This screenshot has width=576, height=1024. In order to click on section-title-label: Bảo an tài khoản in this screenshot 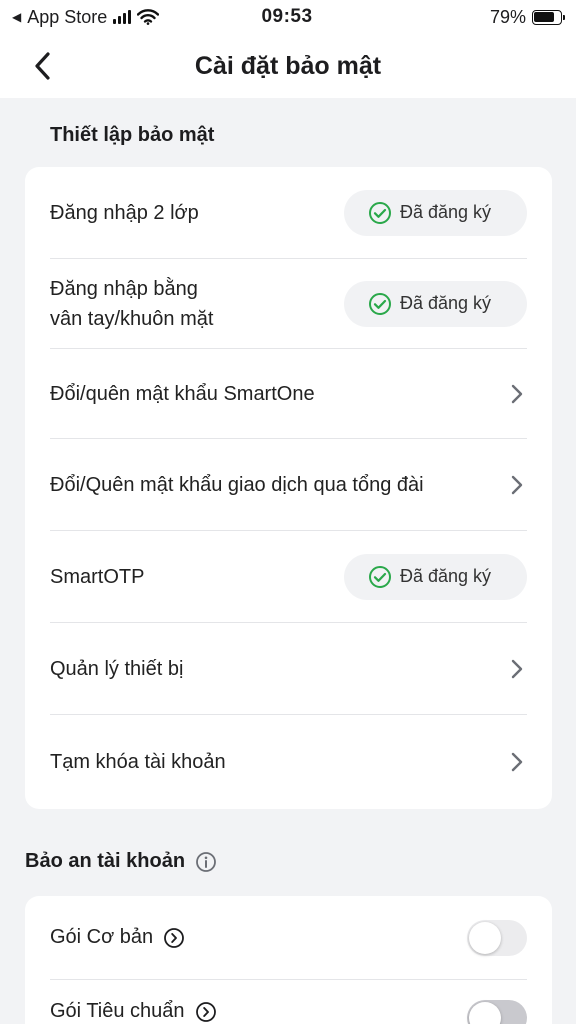, I will do `click(105, 861)`.